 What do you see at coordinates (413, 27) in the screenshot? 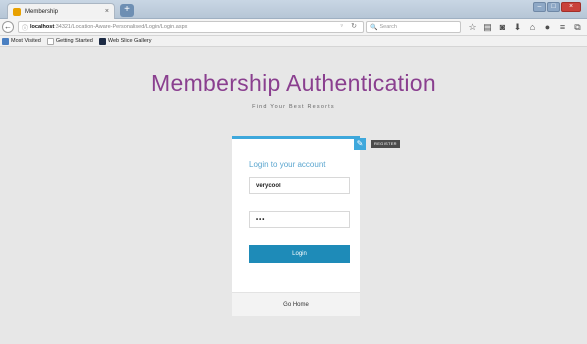
I see `search-bar: 🔍 Search` at bounding box center [413, 27].